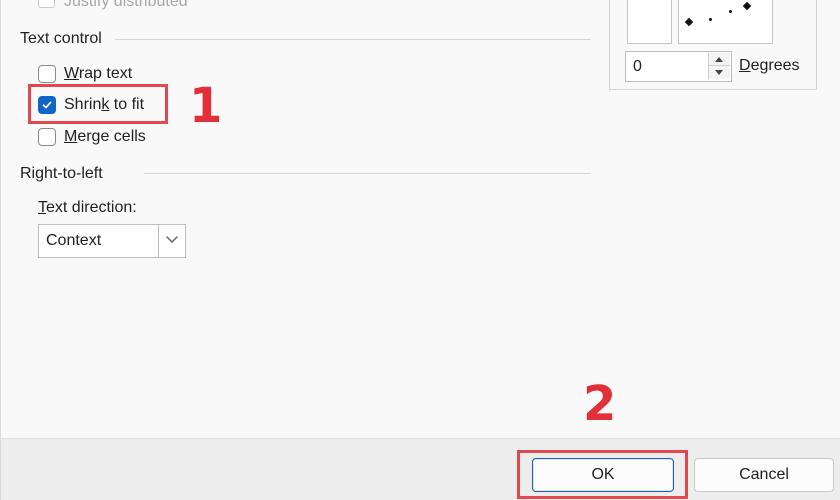 The height and width of the screenshot is (500, 840). What do you see at coordinates (61, 38) in the screenshot?
I see `text-control-heading: Text control` at bounding box center [61, 38].